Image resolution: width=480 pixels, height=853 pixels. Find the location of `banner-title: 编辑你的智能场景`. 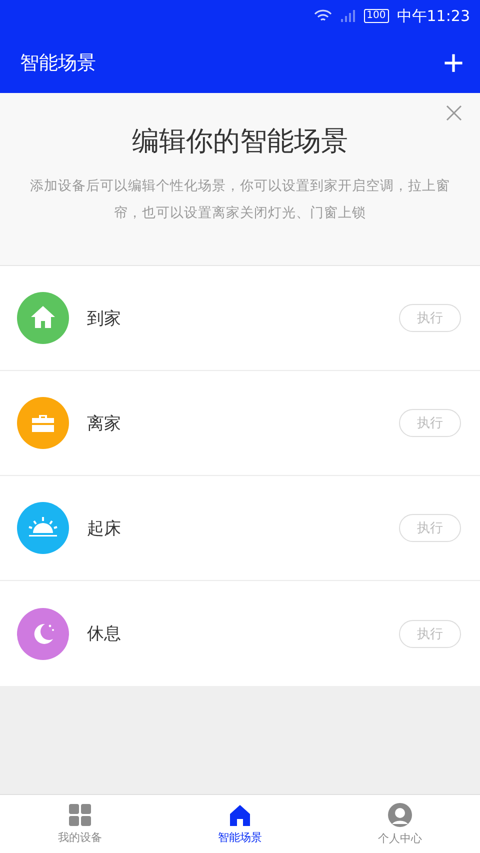

banner-title: 编辑你的智能场景 is located at coordinates (240, 142).